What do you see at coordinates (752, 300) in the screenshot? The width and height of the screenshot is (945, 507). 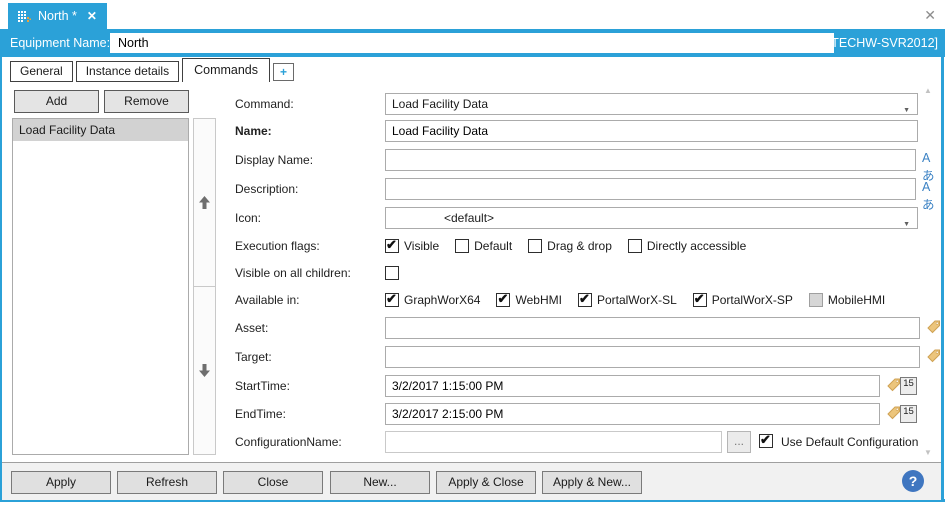 I see `portalworx-sp-checkbox-label: PortalWorX-SP` at bounding box center [752, 300].